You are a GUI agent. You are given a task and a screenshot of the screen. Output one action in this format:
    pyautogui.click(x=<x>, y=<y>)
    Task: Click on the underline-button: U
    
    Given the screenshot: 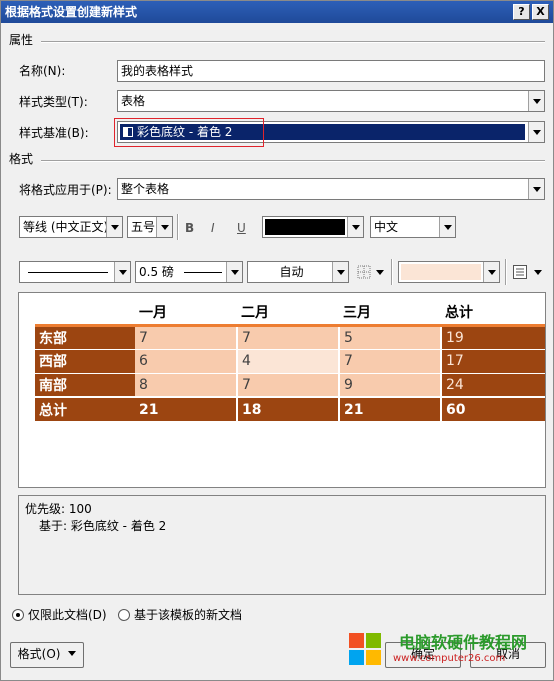 What is the action you would take?
    pyautogui.click(x=241, y=228)
    